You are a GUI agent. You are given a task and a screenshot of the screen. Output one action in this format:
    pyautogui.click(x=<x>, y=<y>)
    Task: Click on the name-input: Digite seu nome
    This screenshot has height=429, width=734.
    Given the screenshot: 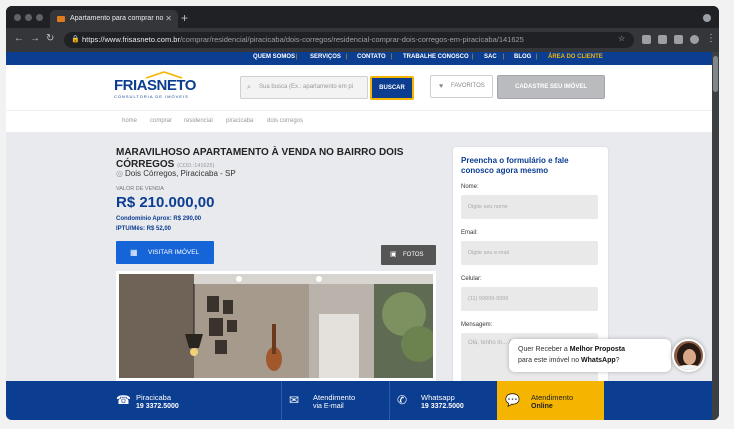 What is the action you would take?
    pyautogui.click(x=529, y=207)
    